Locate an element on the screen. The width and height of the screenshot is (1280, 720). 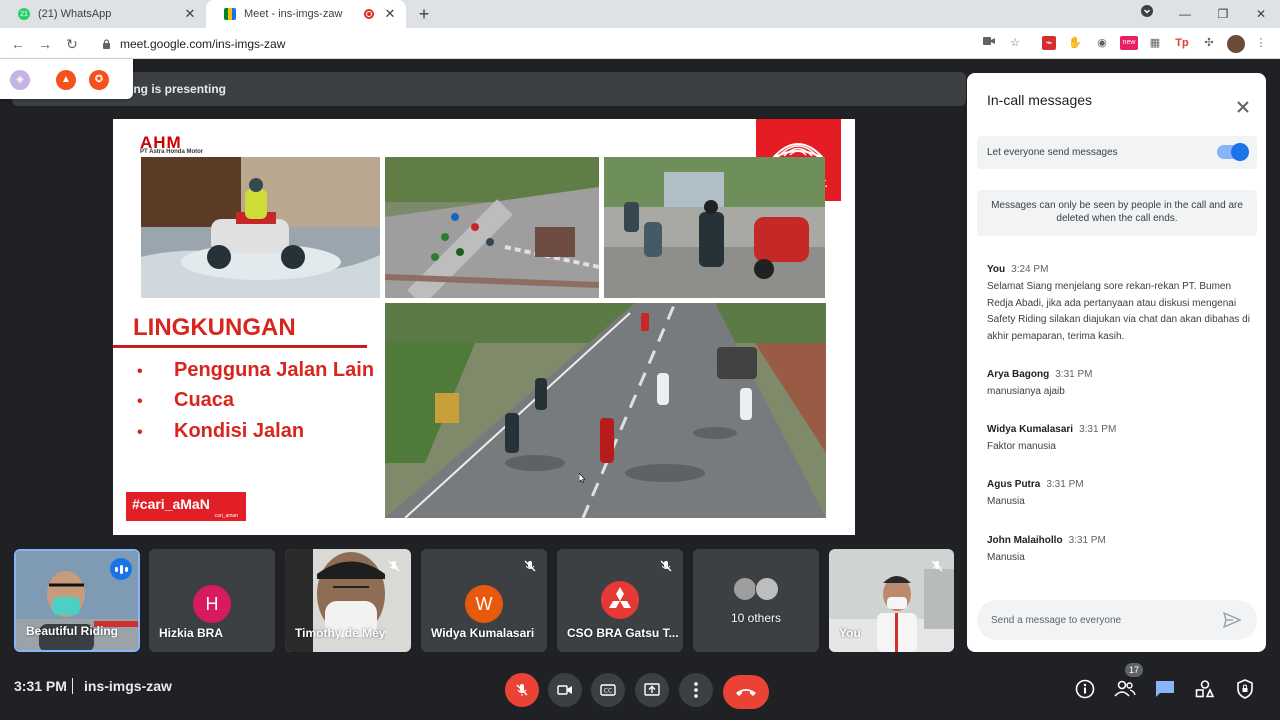
more-options-button is located at coordinates (696, 690).